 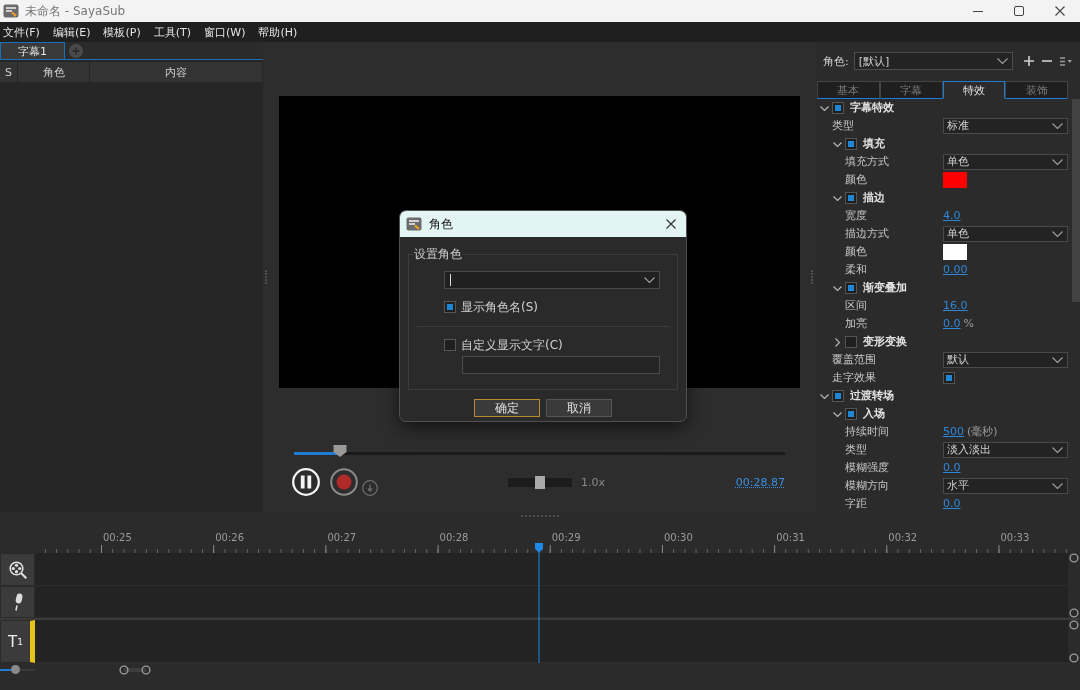 What do you see at coordinates (867, 486) in the screenshot?
I see `property-label: 模糊方向` at bounding box center [867, 486].